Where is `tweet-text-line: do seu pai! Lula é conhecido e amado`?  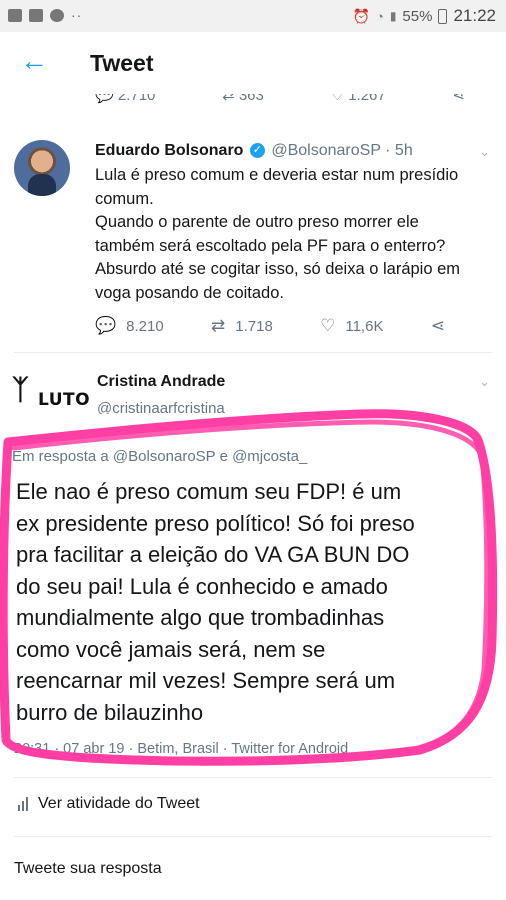 tweet-text-line: do seu pai! Lula é conhecido e amado is located at coordinates (202, 586).